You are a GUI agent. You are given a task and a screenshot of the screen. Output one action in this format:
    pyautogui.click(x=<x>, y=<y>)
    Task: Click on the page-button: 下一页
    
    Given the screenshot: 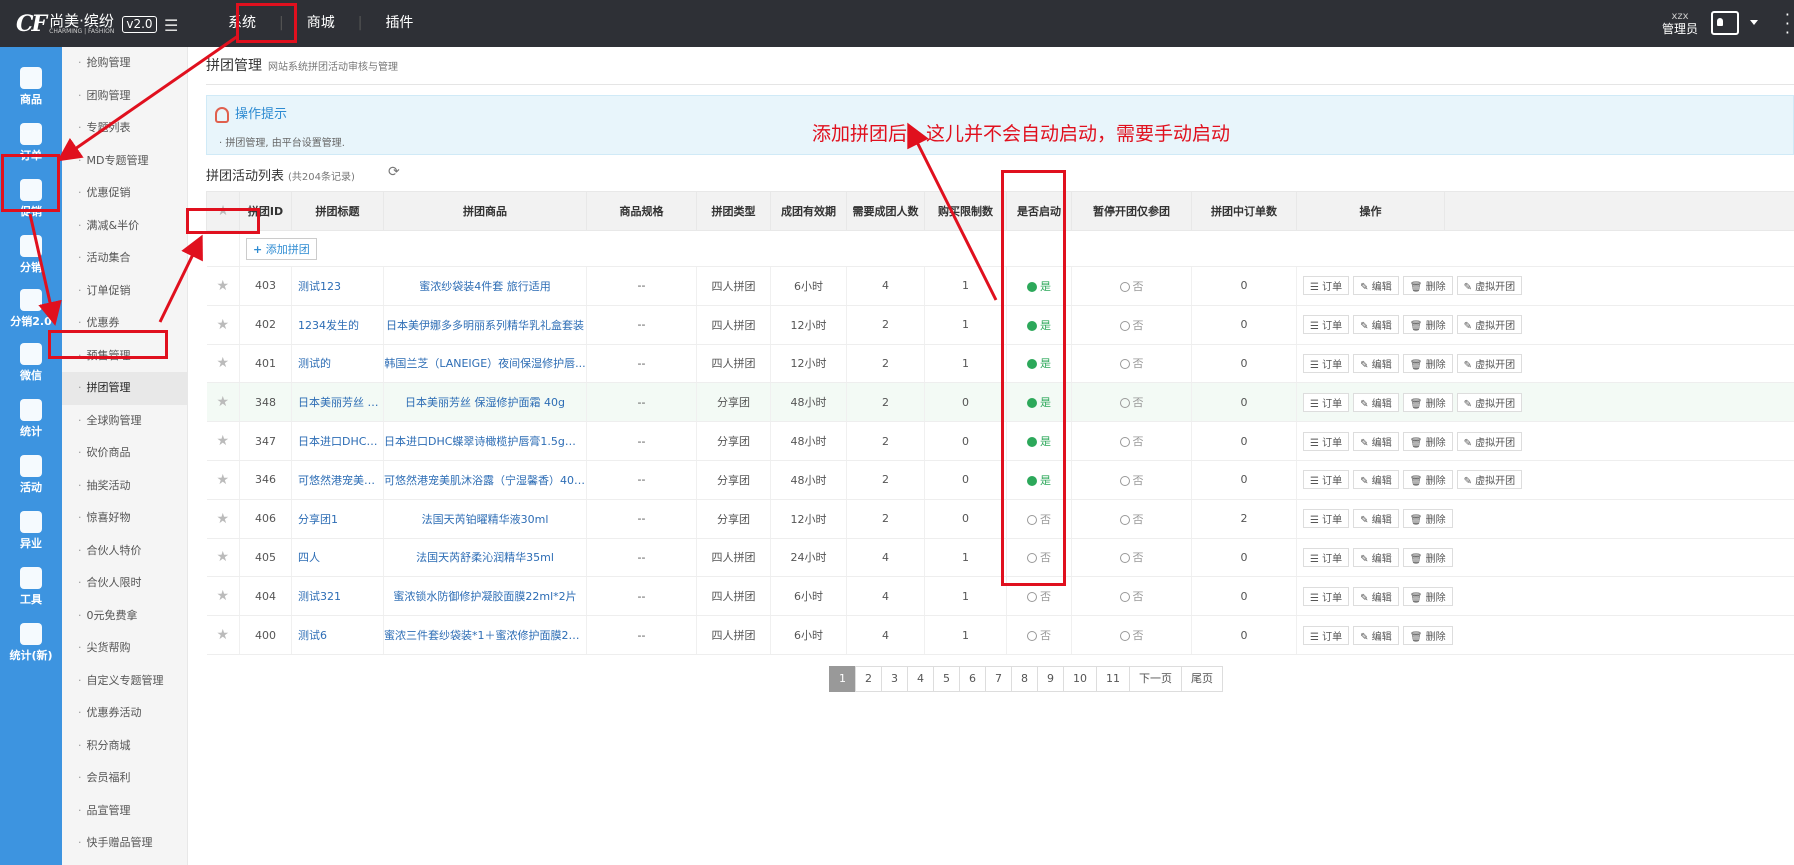 What is the action you would take?
    pyautogui.click(x=1155, y=679)
    